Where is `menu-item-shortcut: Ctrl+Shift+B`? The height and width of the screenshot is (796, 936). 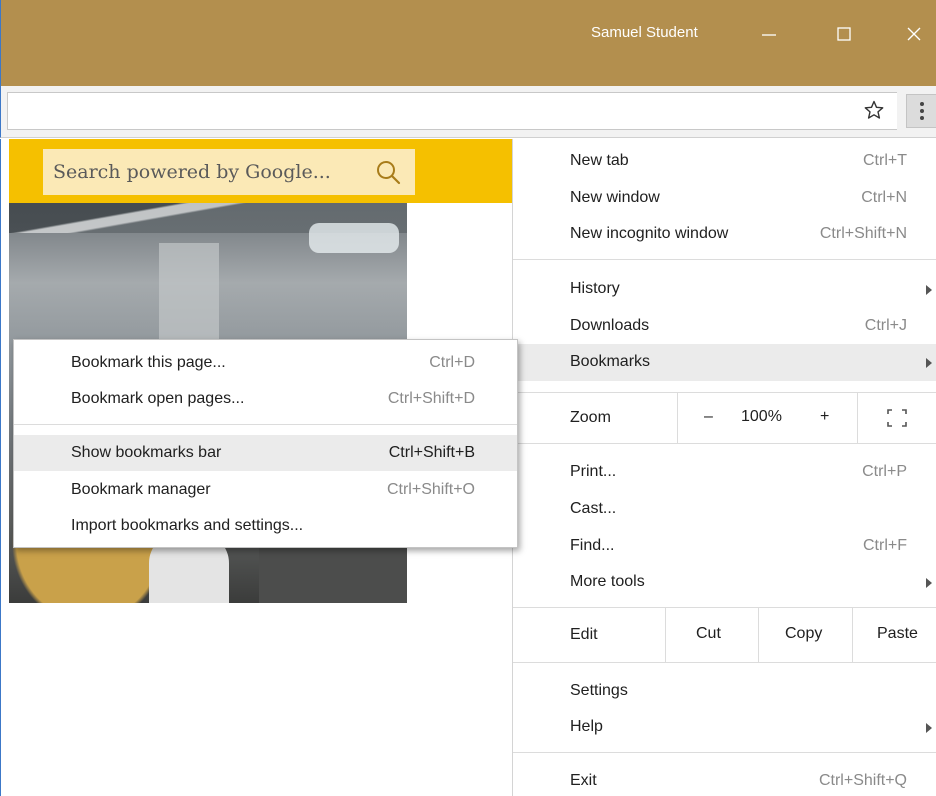
menu-item-shortcut: Ctrl+Shift+B is located at coordinates (431, 452).